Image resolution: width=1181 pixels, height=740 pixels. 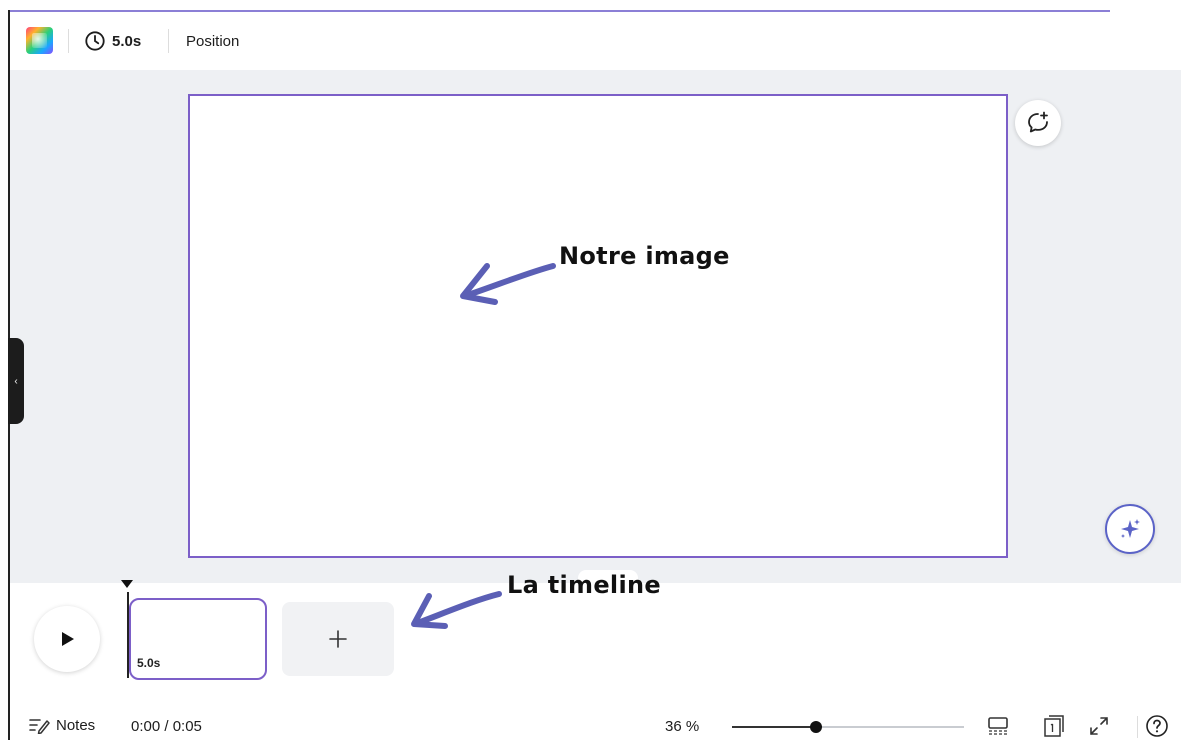 What do you see at coordinates (39, 726) in the screenshot?
I see `notes-icon` at bounding box center [39, 726].